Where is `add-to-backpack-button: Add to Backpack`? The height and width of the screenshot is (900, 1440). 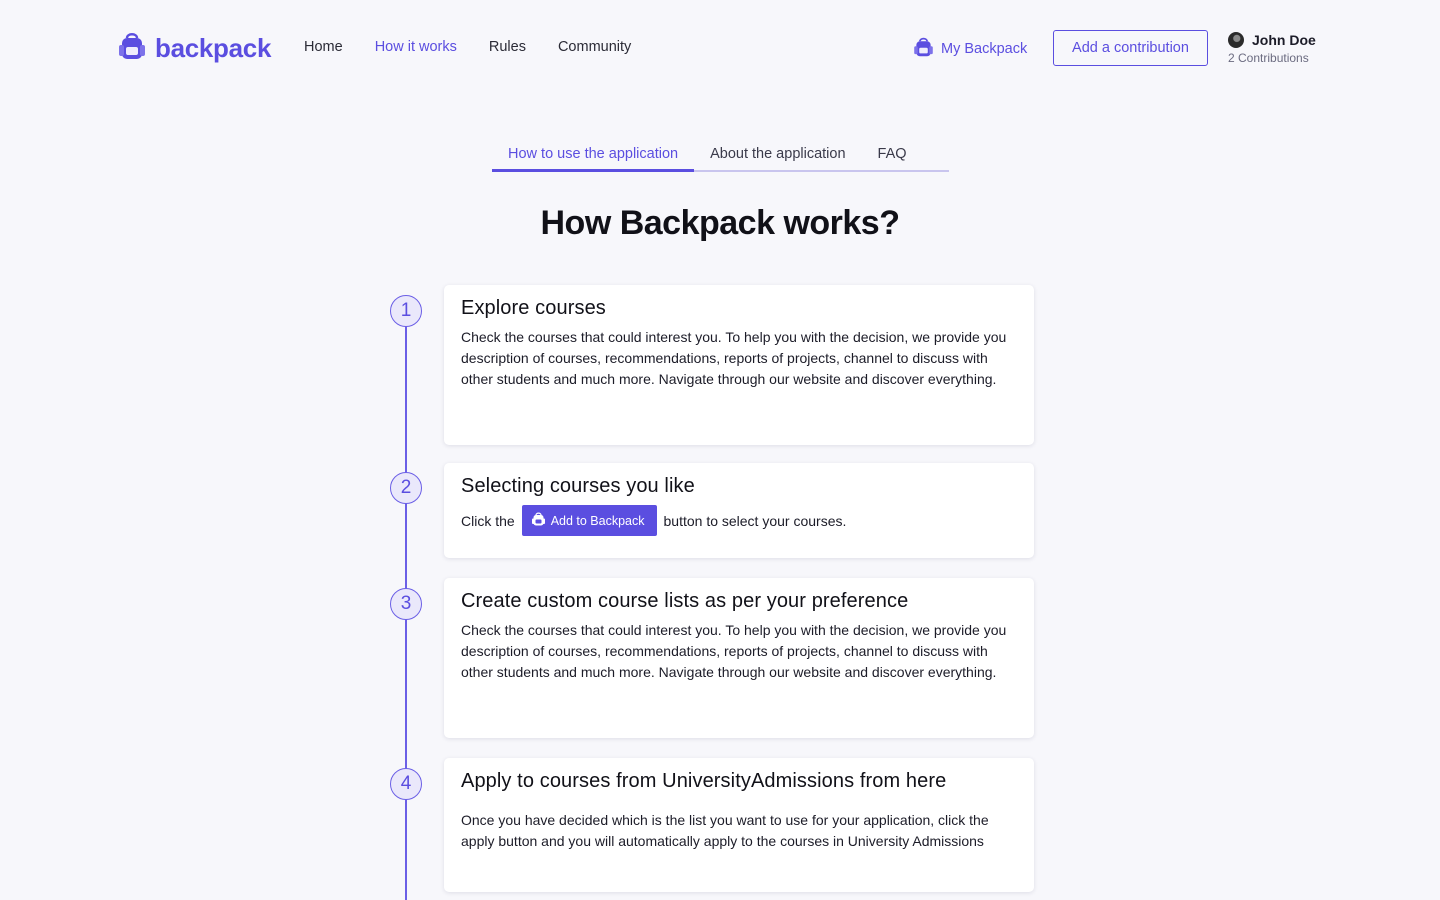 add-to-backpack-button: Add to Backpack is located at coordinates (589, 520).